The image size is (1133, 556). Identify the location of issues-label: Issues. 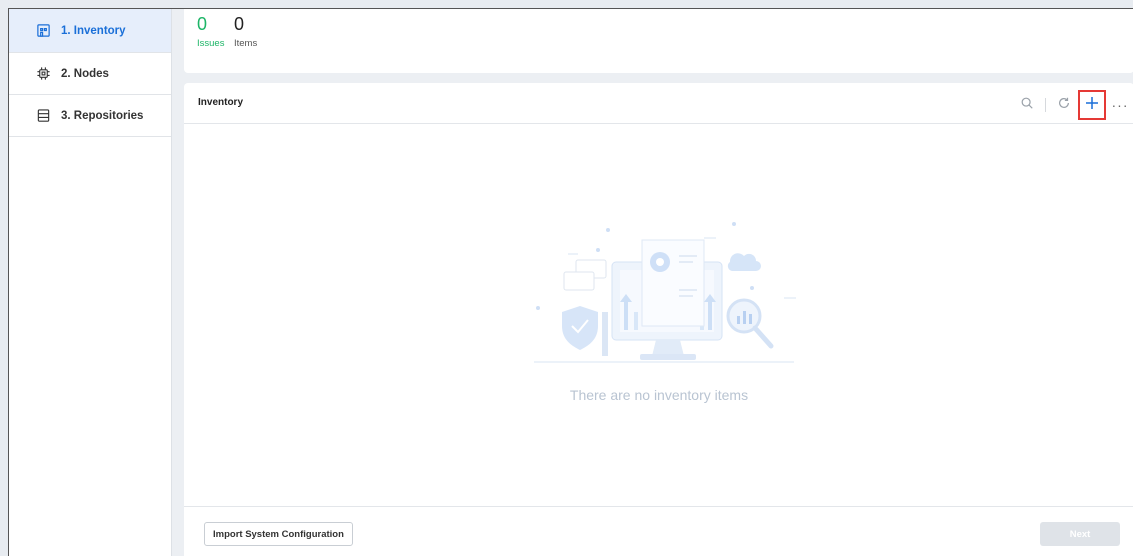
(211, 43).